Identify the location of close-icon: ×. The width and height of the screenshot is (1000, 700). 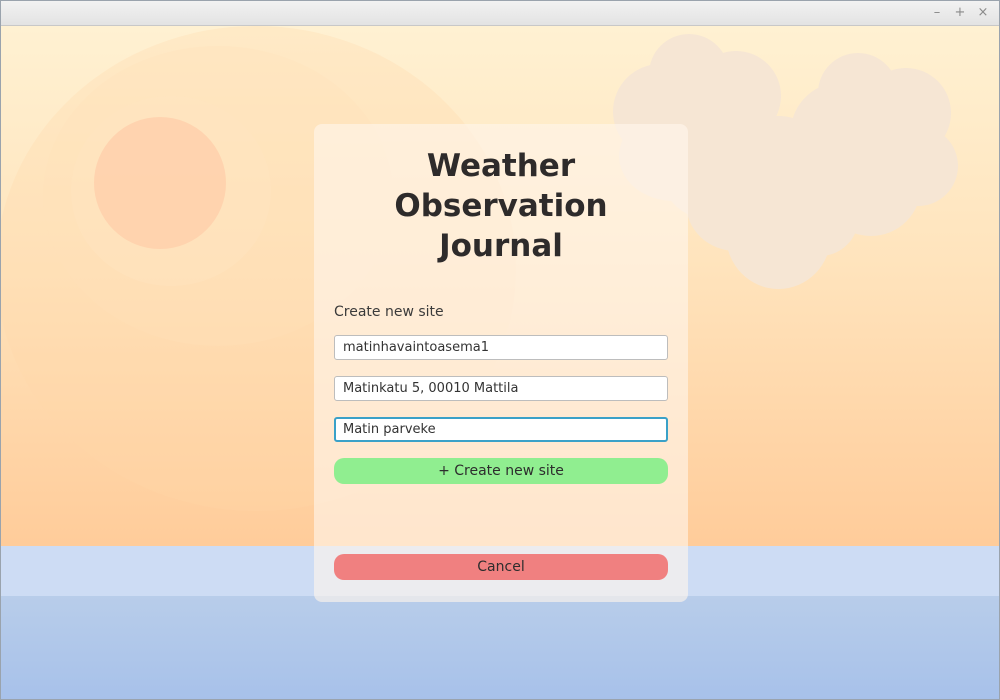
(983, 13).